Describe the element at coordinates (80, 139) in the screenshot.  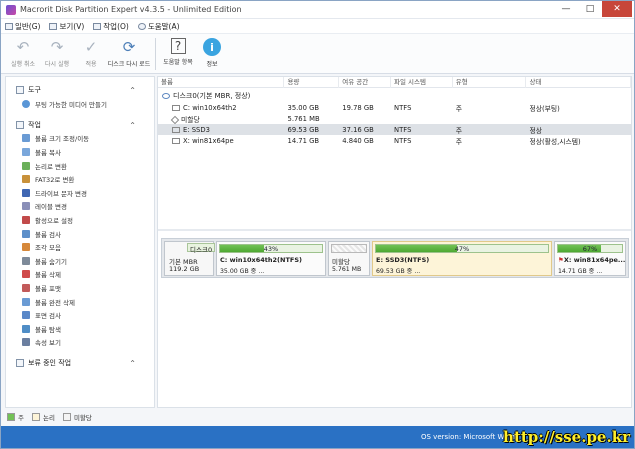
I see `sidebar-item-resize-move: 볼륨 크기 조정/이동` at that location.